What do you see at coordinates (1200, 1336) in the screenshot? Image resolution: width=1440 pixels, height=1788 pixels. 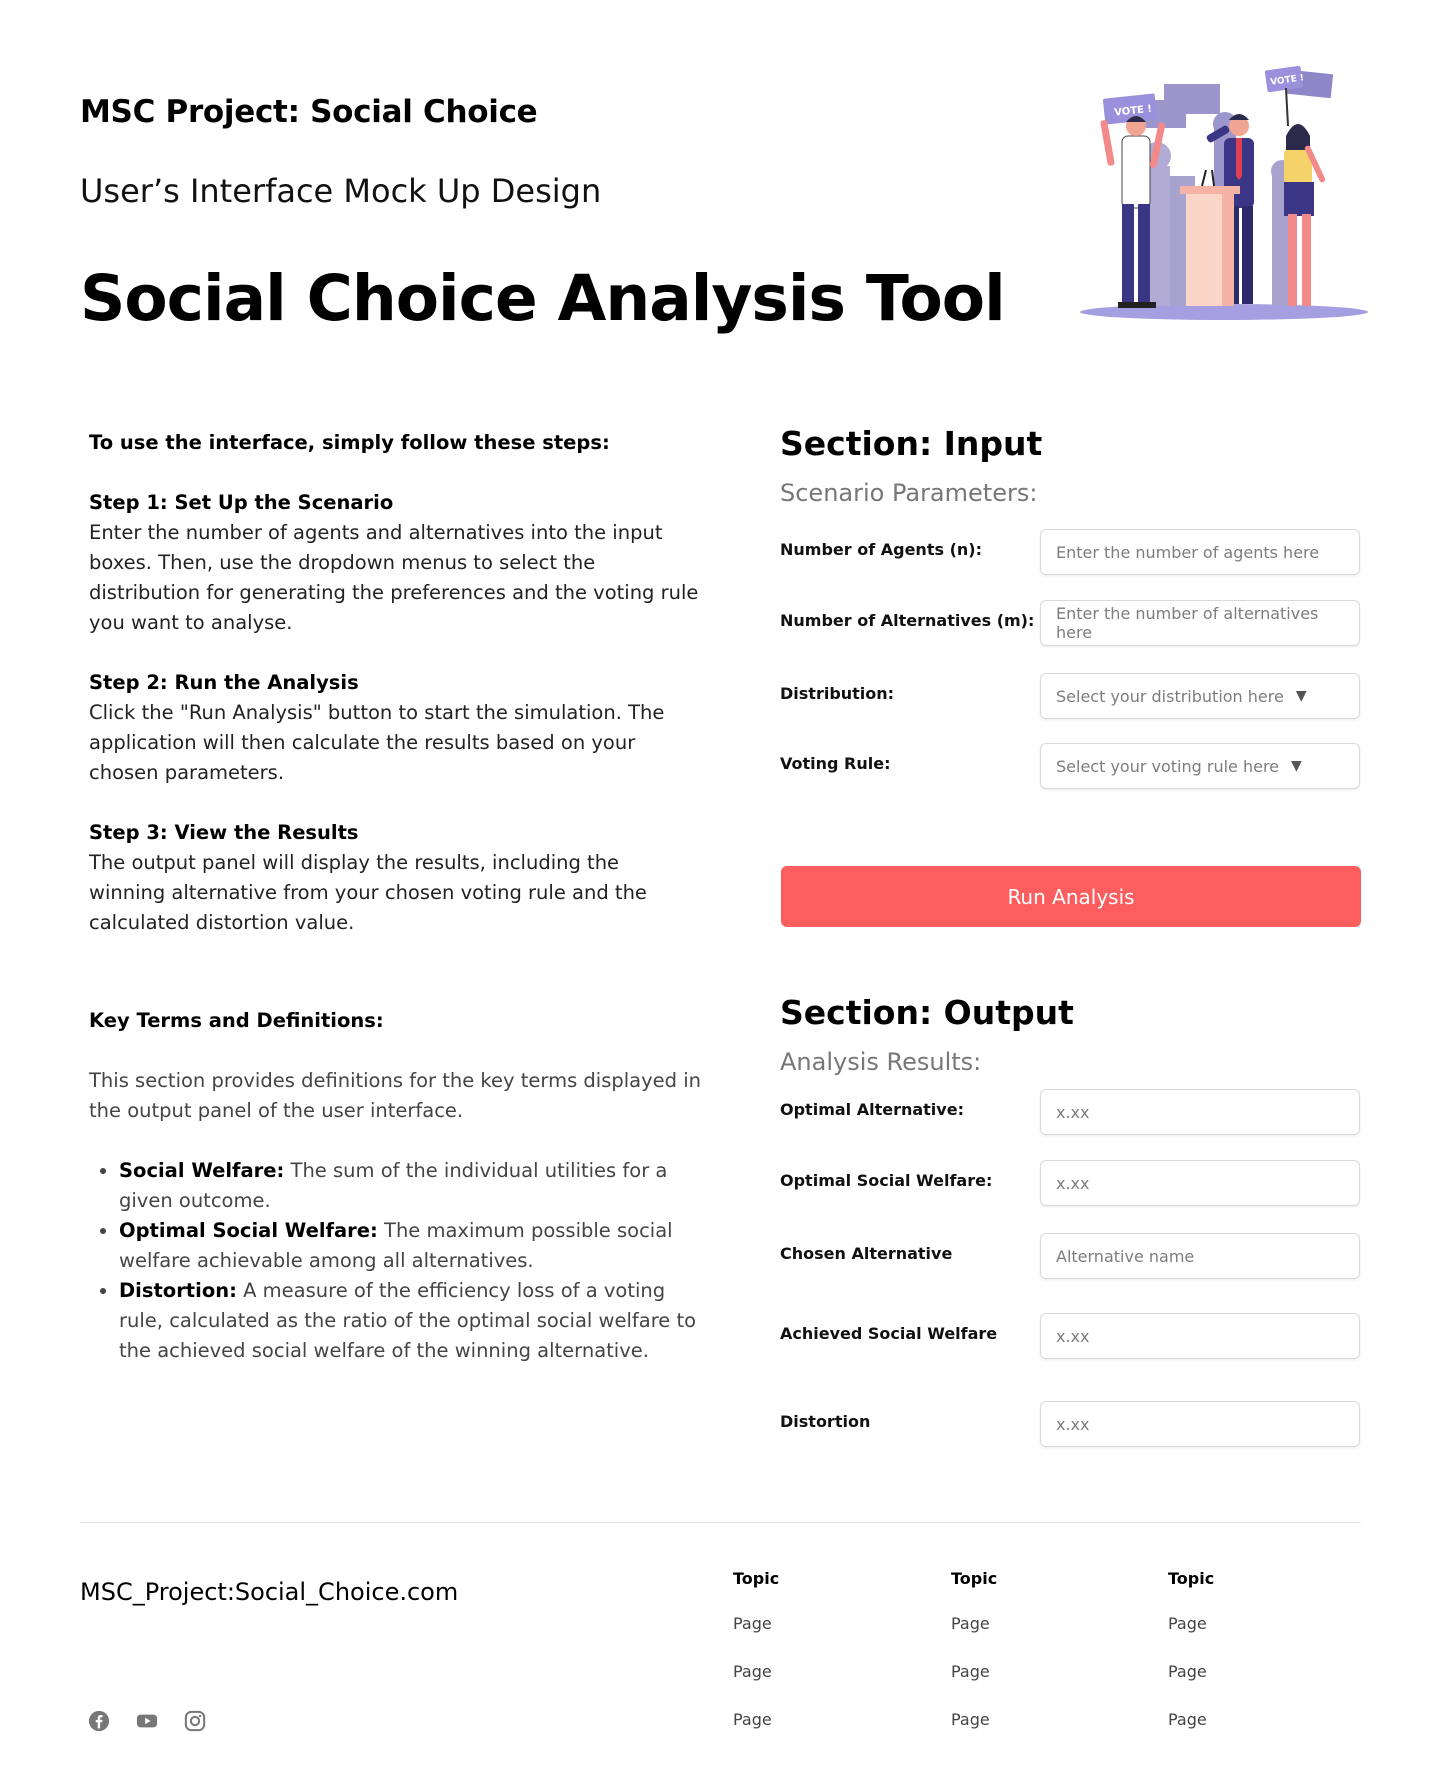 I see `achieved-social-welfare-output: x.xx` at bounding box center [1200, 1336].